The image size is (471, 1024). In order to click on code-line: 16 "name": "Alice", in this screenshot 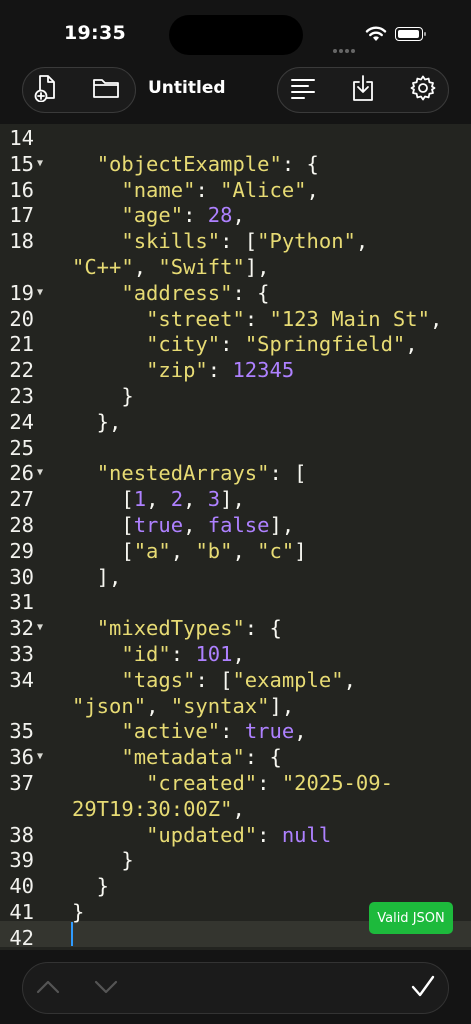, I will do `click(235, 190)`.